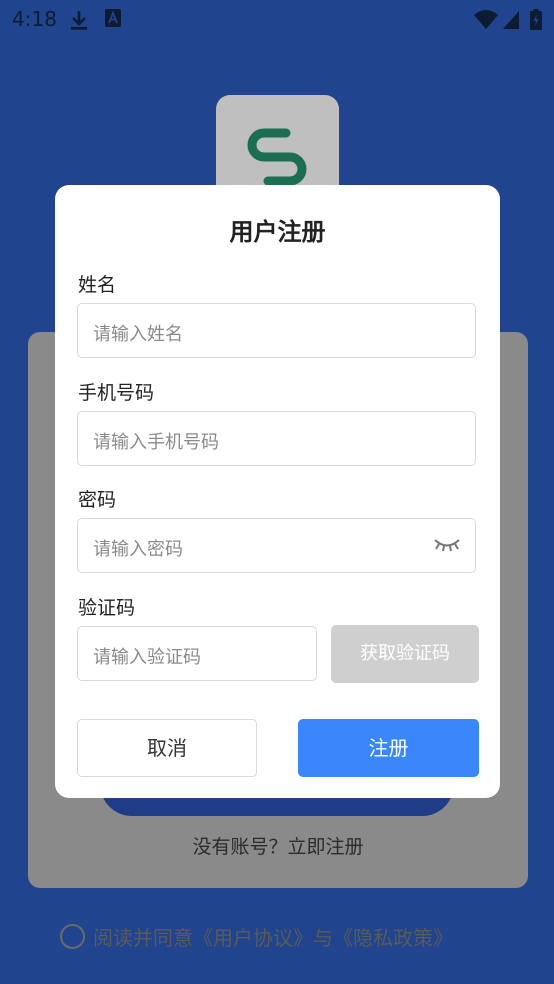 The height and width of the screenshot is (984, 554). What do you see at coordinates (536, 21) in the screenshot?
I see `battery-charging-icon` at bounding box center [536, 21].